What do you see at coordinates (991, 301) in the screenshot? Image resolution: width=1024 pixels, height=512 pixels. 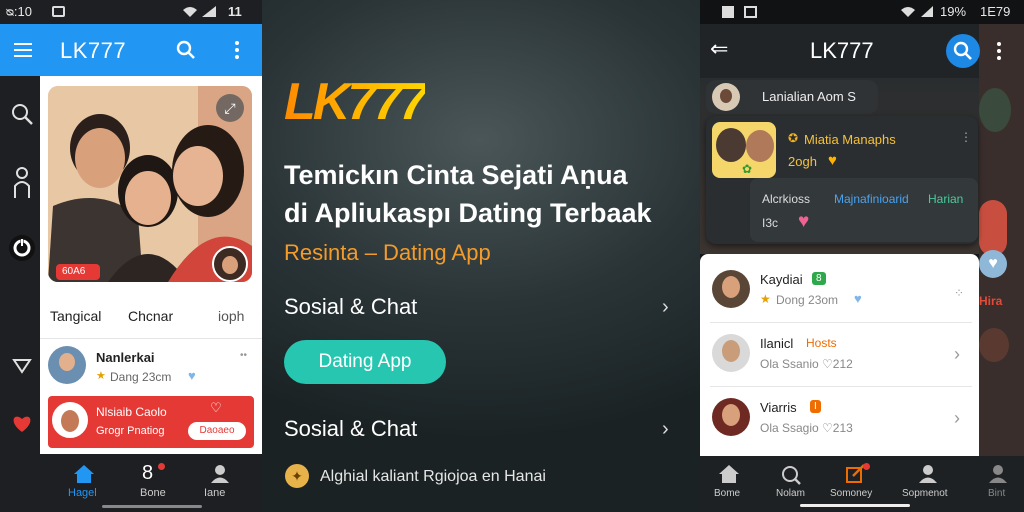 I see `strip-text: Hira` at bounding box center [991, 301].